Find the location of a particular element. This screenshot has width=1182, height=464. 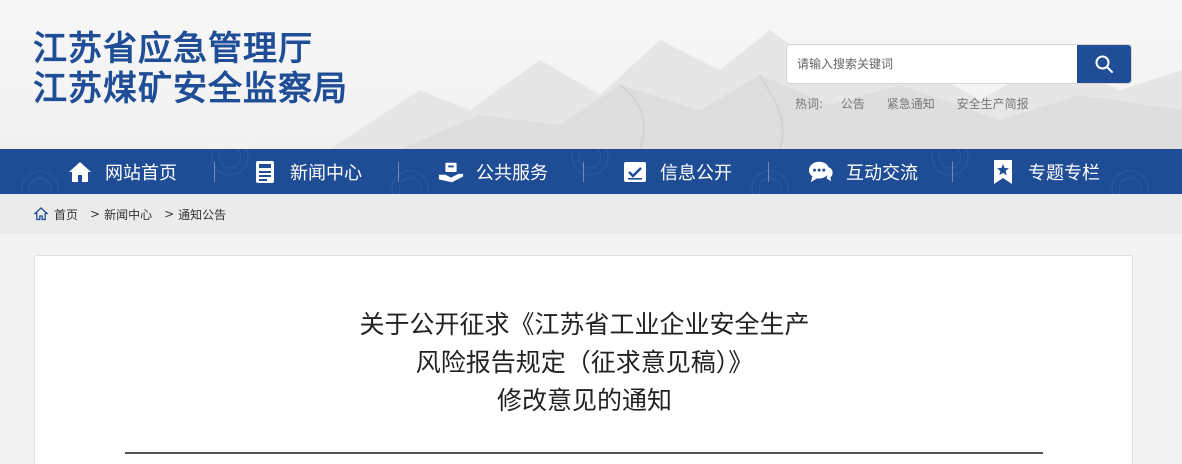

logo-title-line2: 江苏煤矿安全监察局 is located at coordinates (190, 89).